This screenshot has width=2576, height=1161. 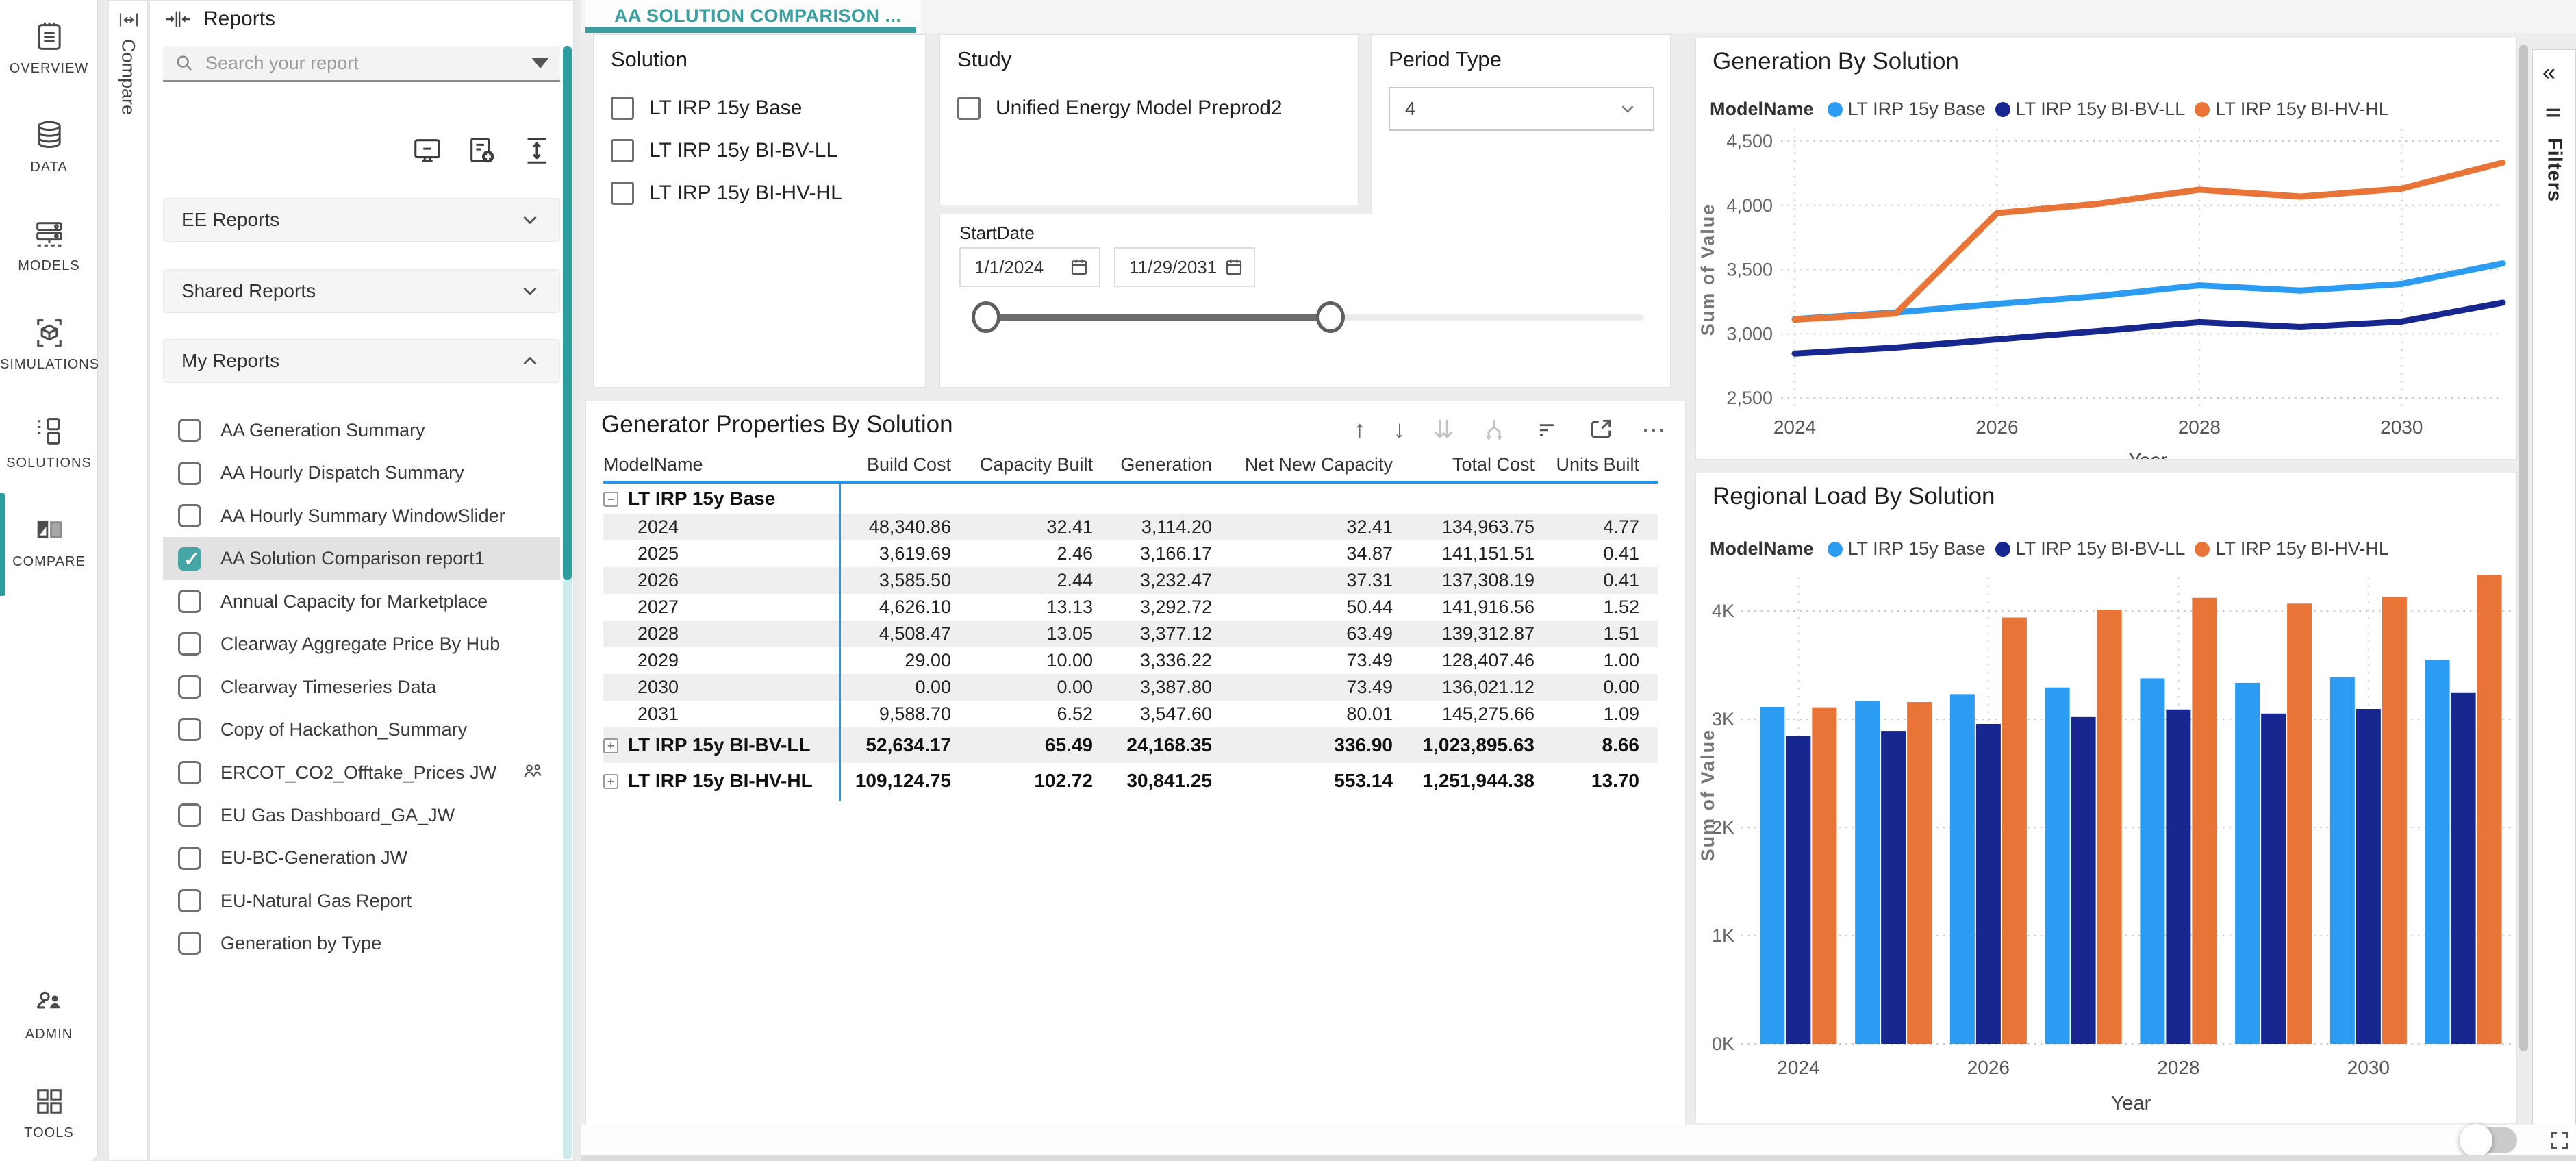 What do you see at coordinates (1465, 464) in the screenshot?
I see `column-header: Total Cost` at bounding box center [1465, 464].